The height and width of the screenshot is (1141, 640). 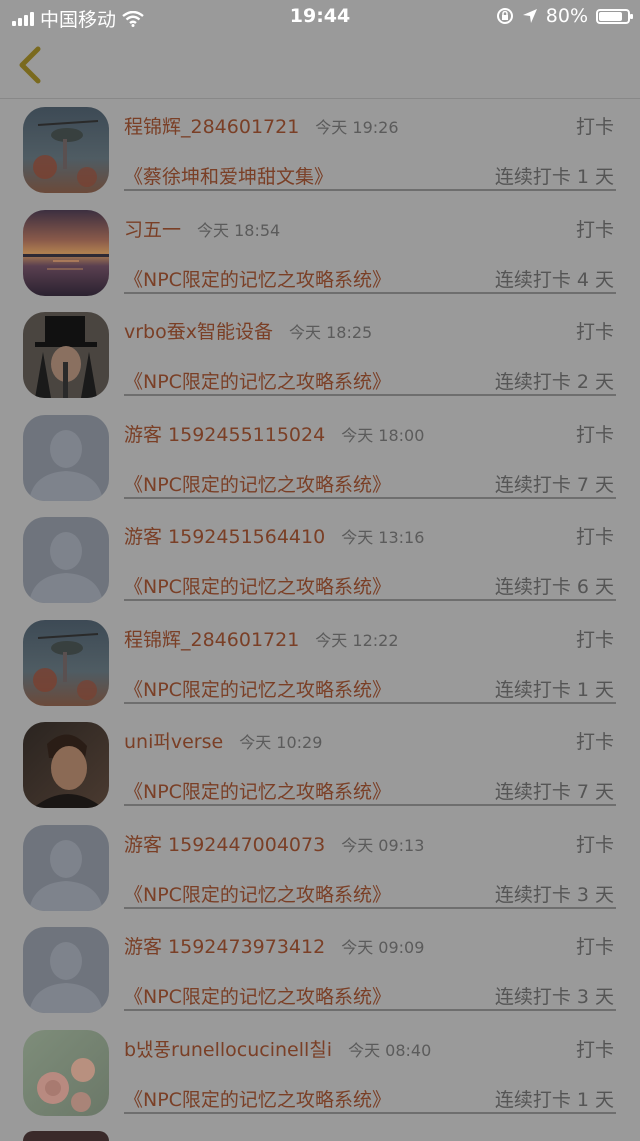 What do you see at coordinates (228, 1050) in the screenshot?
I see `username-text: b냈풍runellocucinell칠i` at bounding box center [228, 1050].